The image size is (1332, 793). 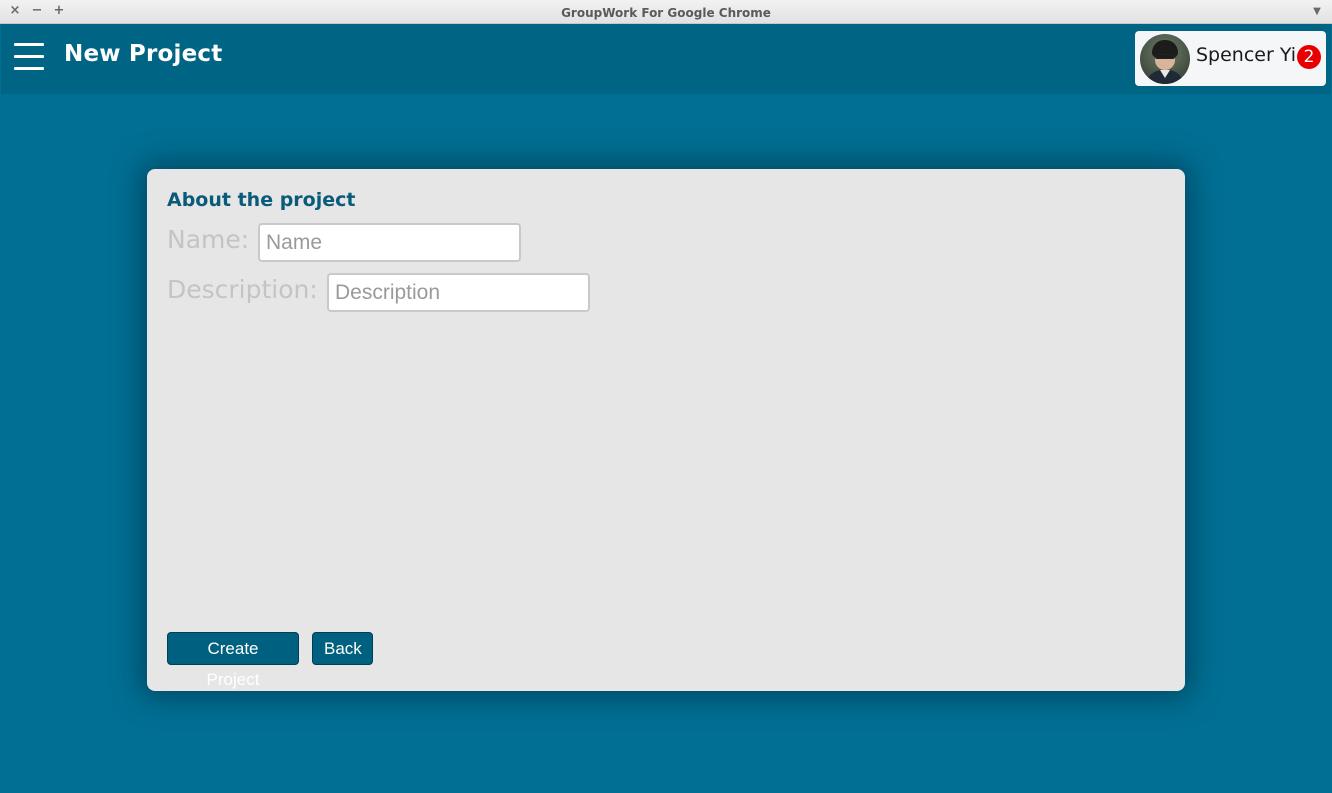 I want to click on window-menu-icon: ▼, so click(x=1317, y=11).